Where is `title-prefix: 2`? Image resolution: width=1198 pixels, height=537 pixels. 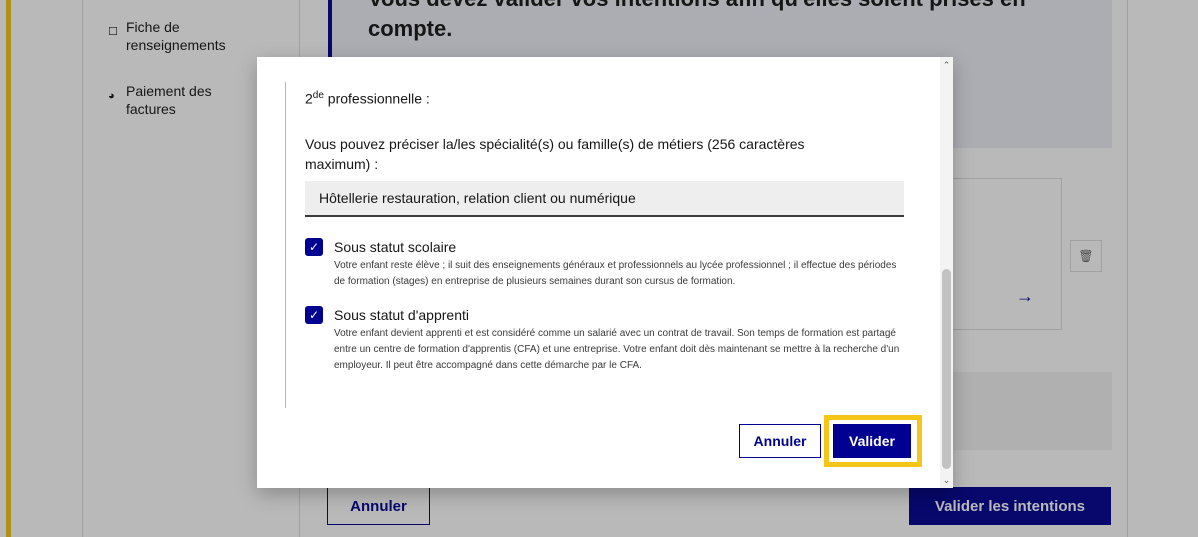
title-prefix: 2 is located at coordinates (309, 98).